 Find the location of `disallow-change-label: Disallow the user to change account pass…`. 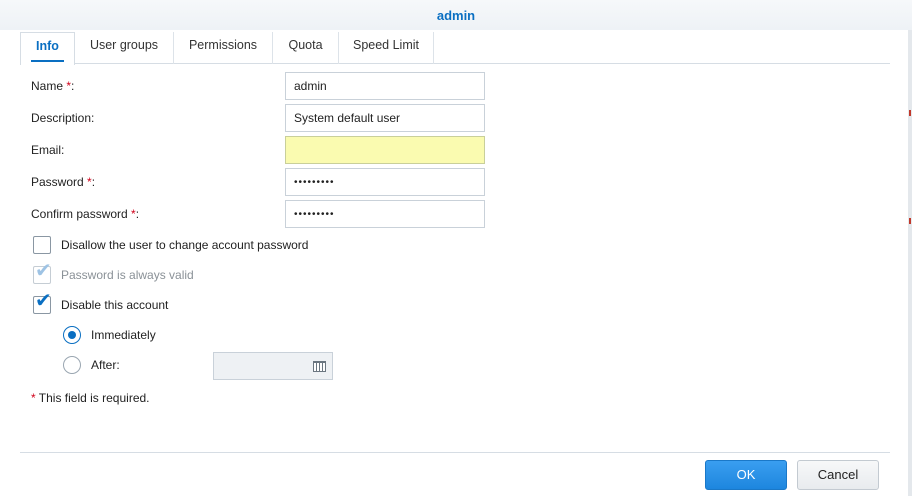

disallow-change-label: Disallow the user to change account pass… is located at coordinates (184, 245).